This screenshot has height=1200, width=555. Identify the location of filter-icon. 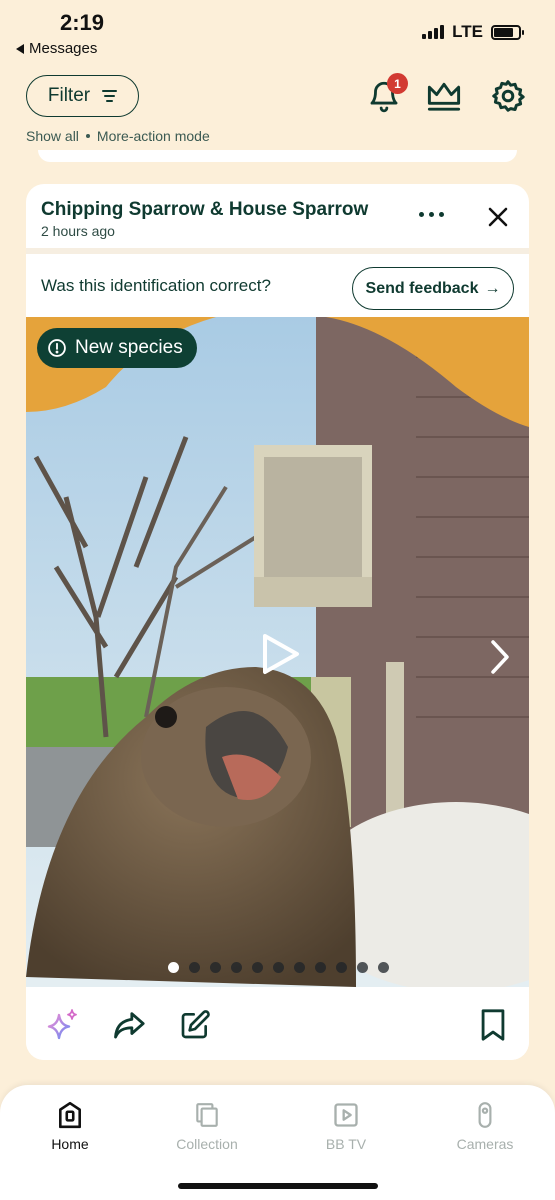
(110, 96).